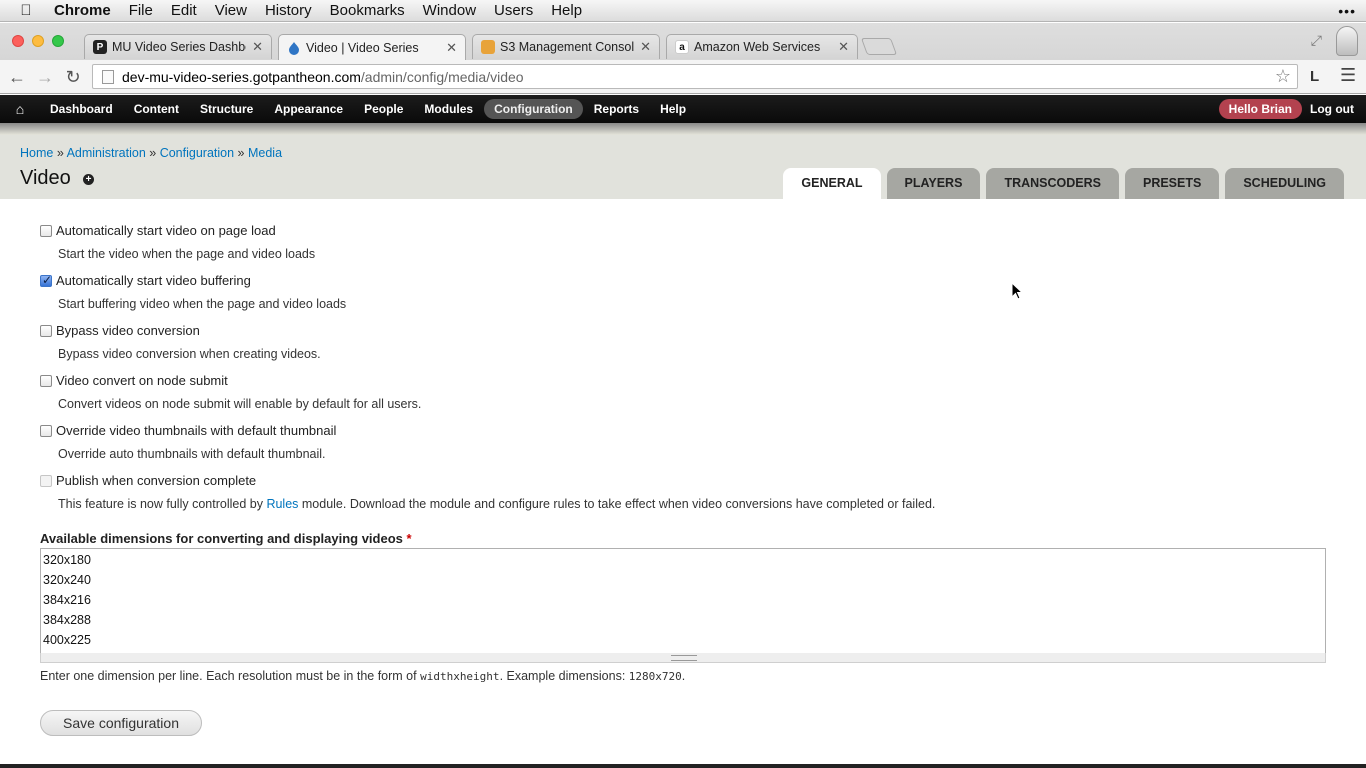  I want to click on breadcrumb-configuration: Configuration, so click(197, 153).